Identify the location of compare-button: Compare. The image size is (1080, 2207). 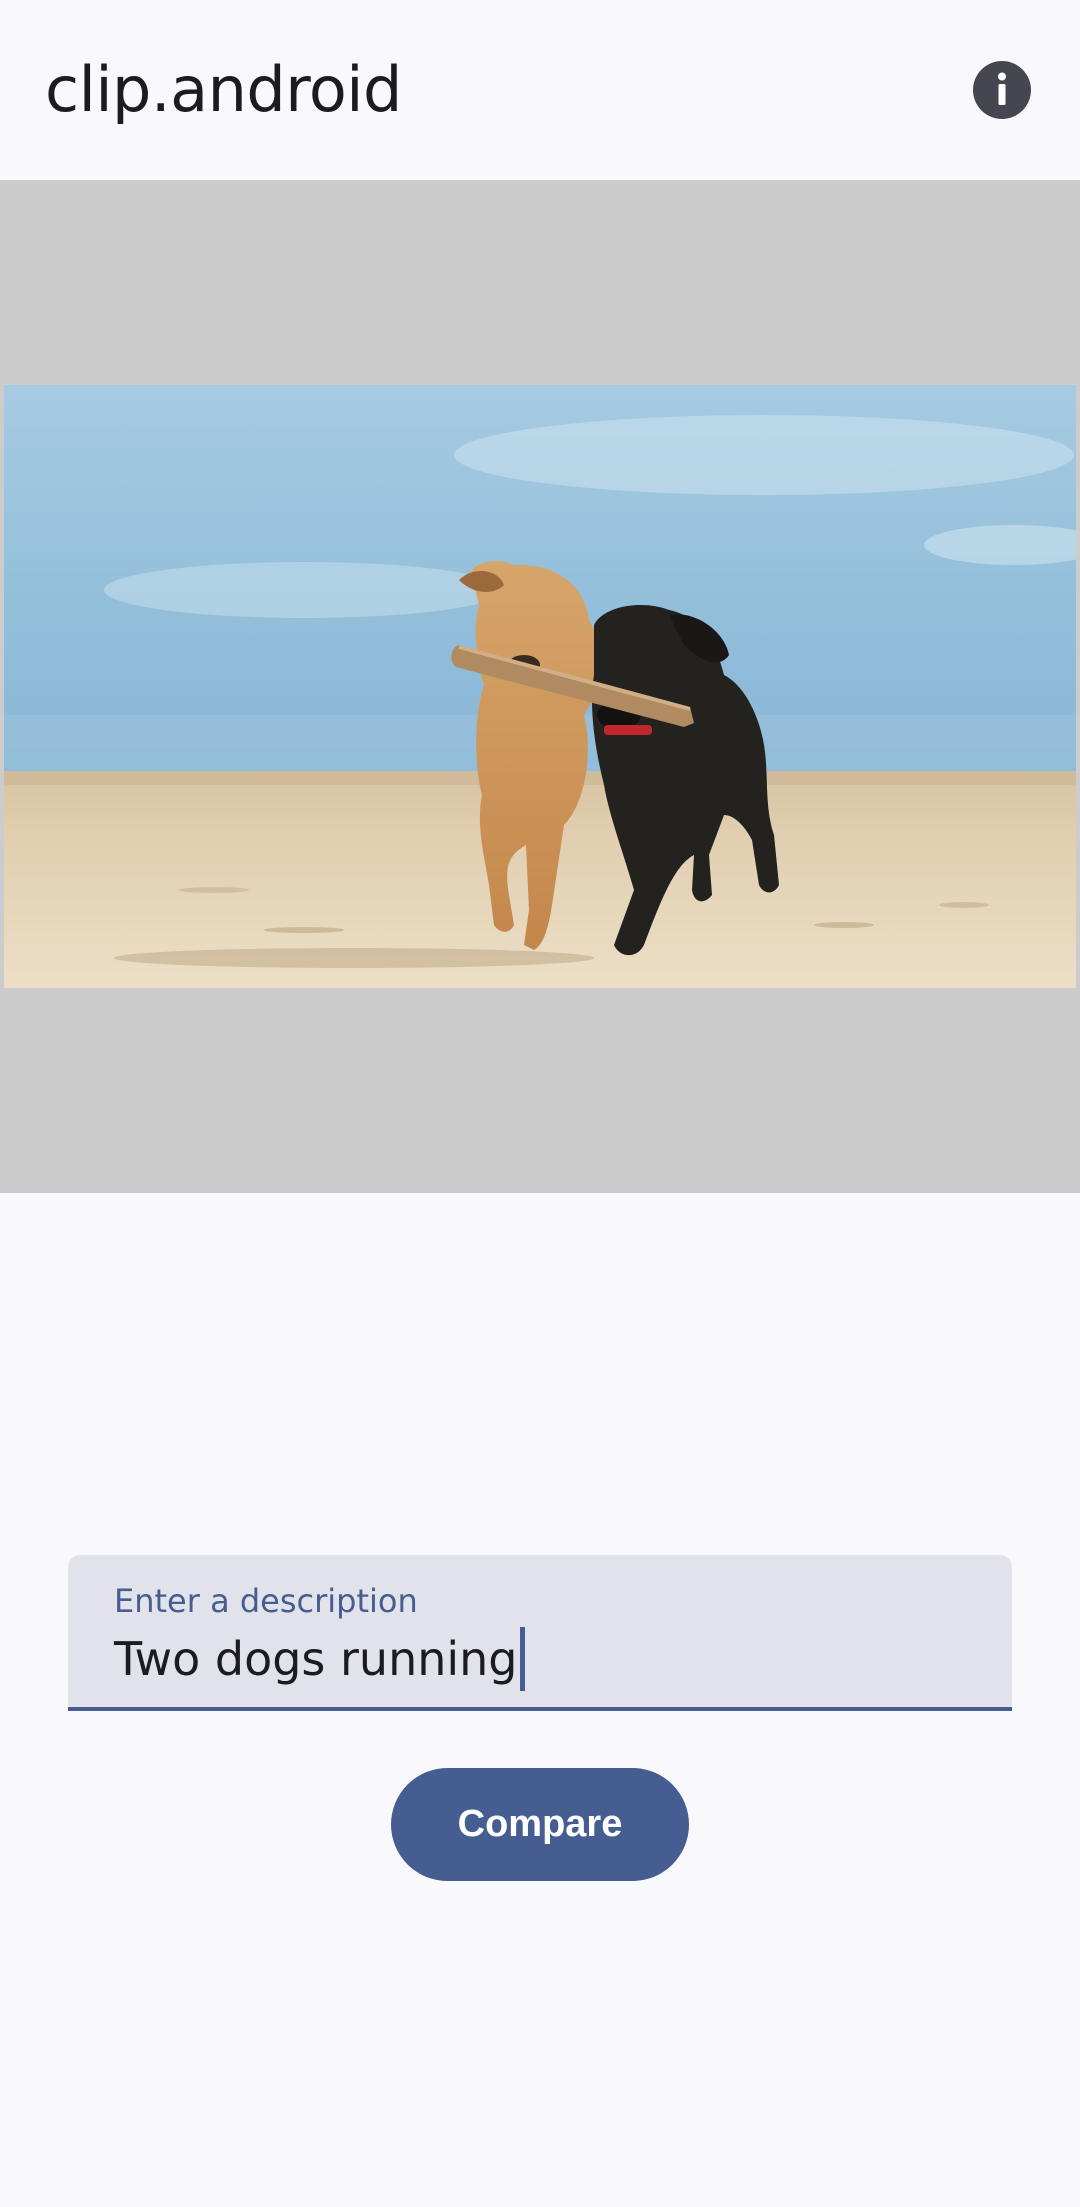
(540, 1824).